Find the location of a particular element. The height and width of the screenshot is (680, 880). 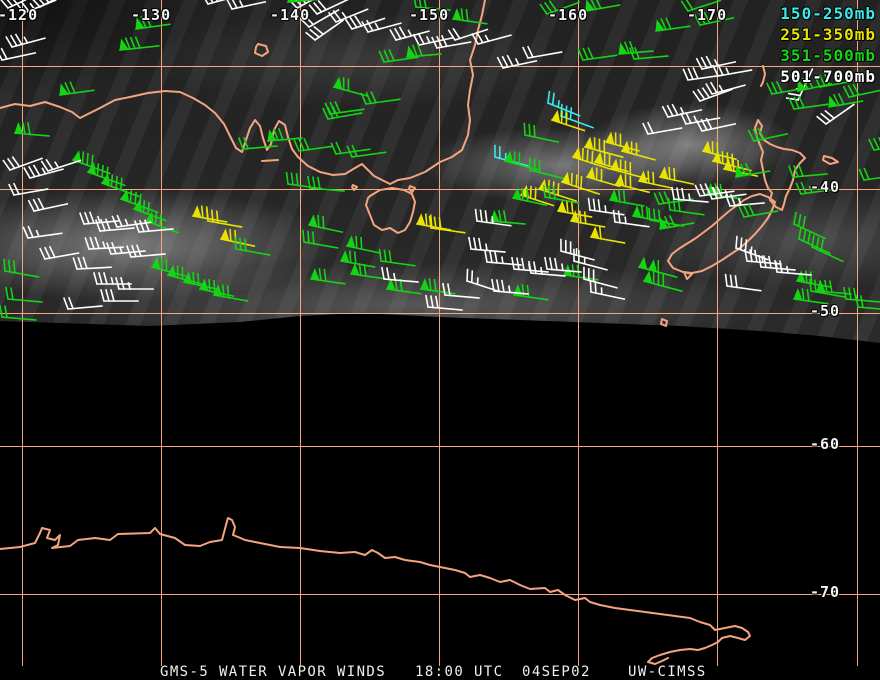

legend-item-251-350mb: 251-350mb is located at coordinates (828, 34).